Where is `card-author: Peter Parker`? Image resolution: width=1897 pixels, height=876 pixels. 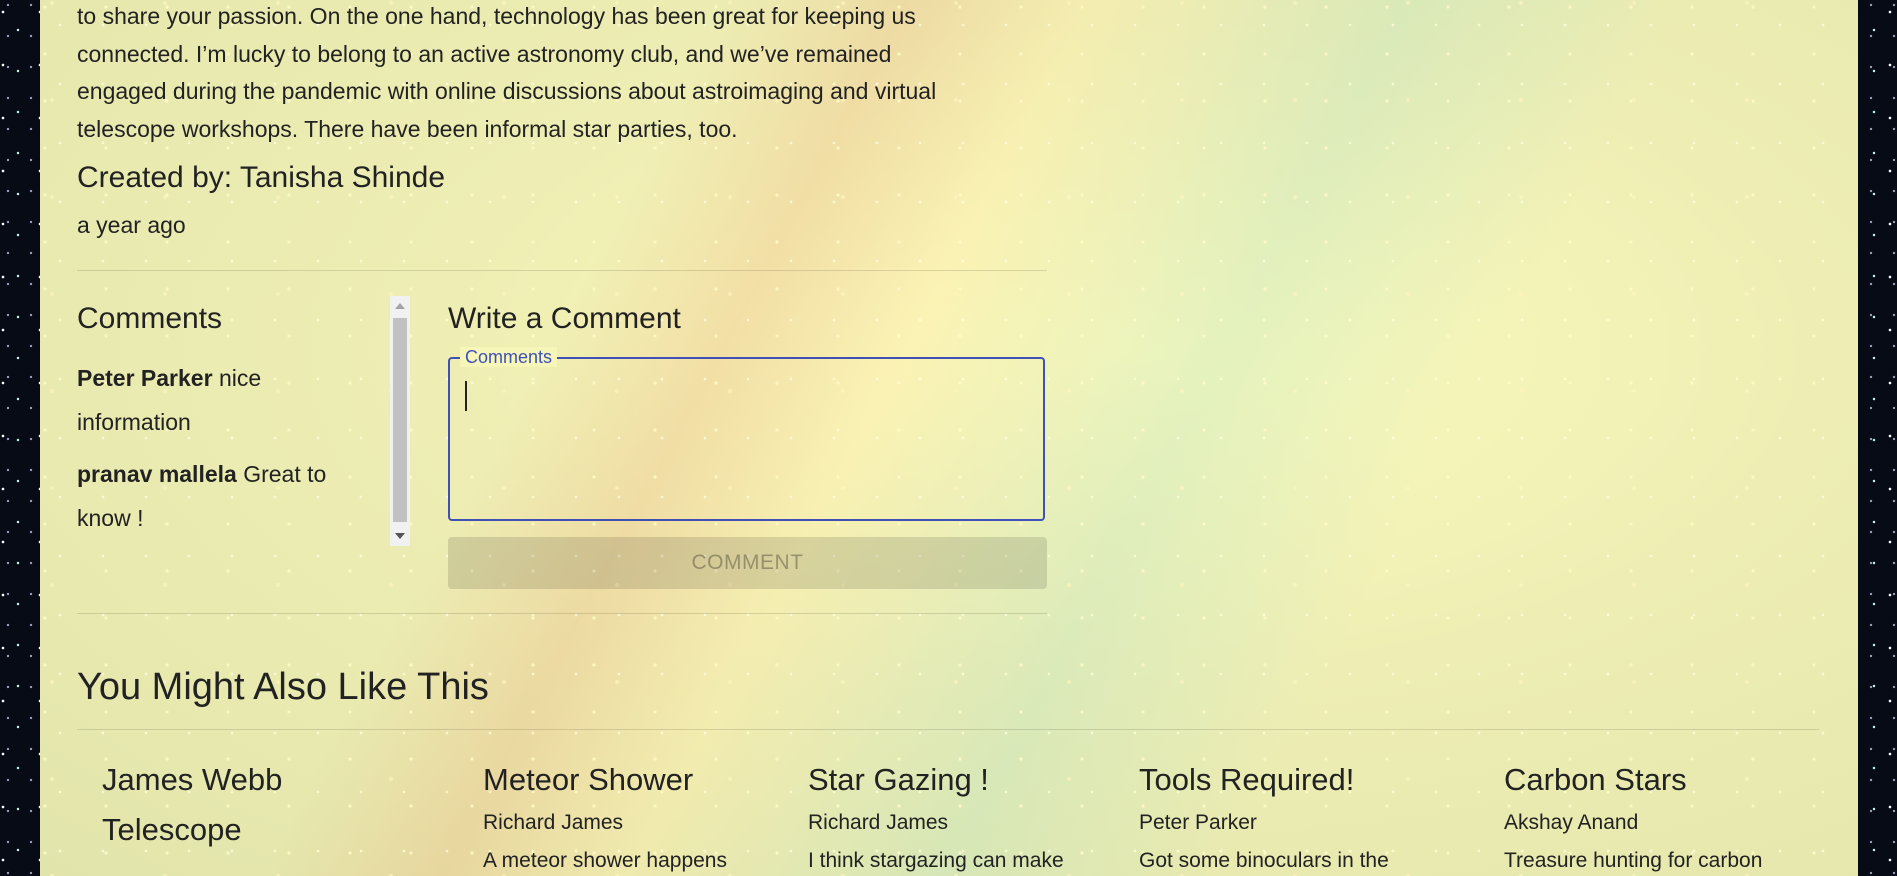 card-author: Peter Parker is located at coordinates (1198, 822).